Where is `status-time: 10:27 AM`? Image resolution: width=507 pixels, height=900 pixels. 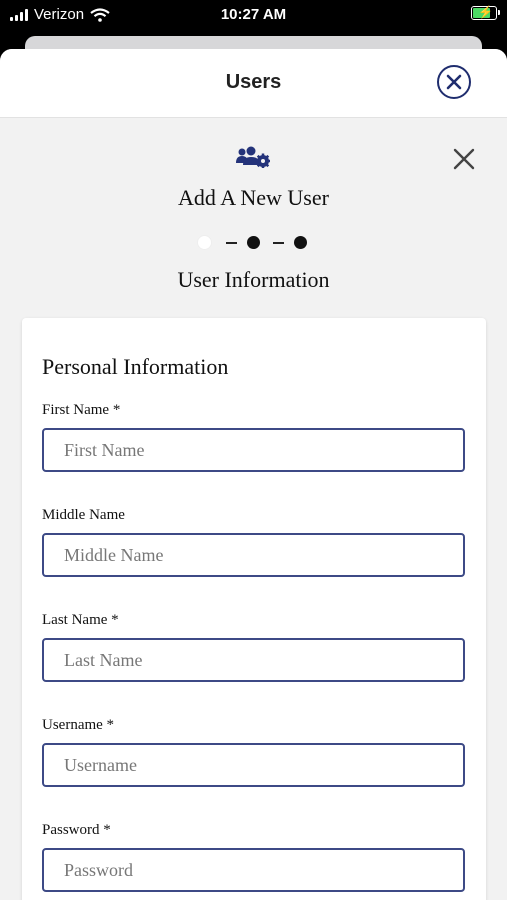 status-time: 10:27 AM is located at coordinates (253, 14).